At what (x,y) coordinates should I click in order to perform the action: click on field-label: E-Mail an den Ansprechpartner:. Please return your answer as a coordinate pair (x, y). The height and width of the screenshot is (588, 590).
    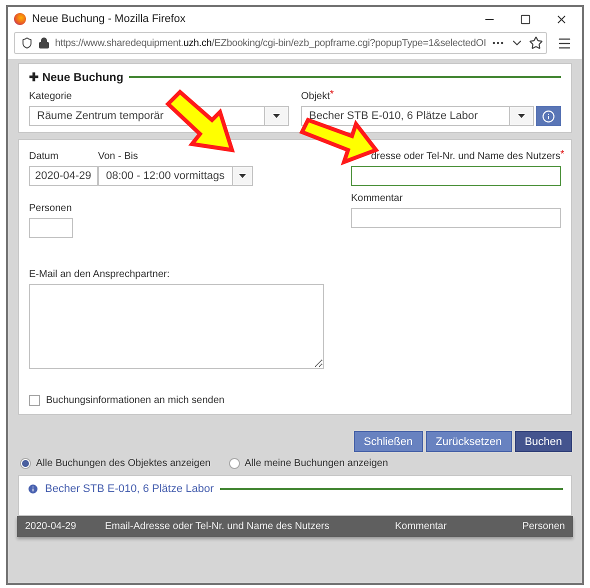
    Looking at the image, I should click on (100, 275).